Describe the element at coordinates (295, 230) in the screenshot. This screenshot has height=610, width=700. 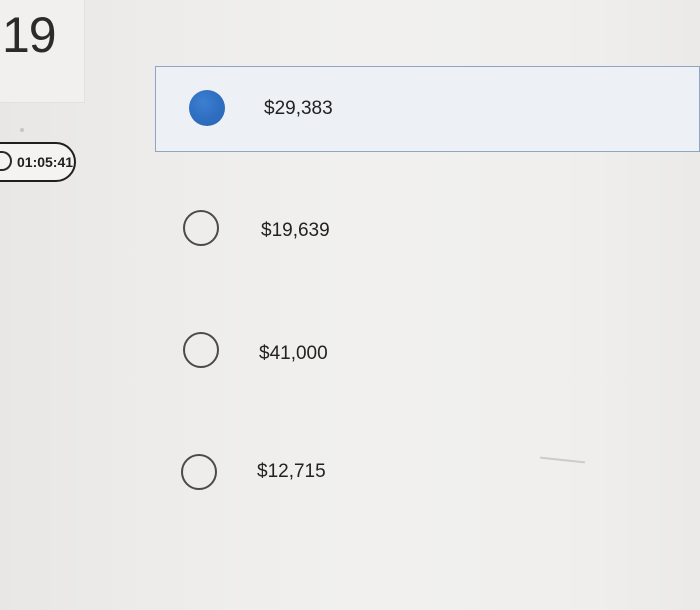
I see `answer-option-label: $19,639` at that location.